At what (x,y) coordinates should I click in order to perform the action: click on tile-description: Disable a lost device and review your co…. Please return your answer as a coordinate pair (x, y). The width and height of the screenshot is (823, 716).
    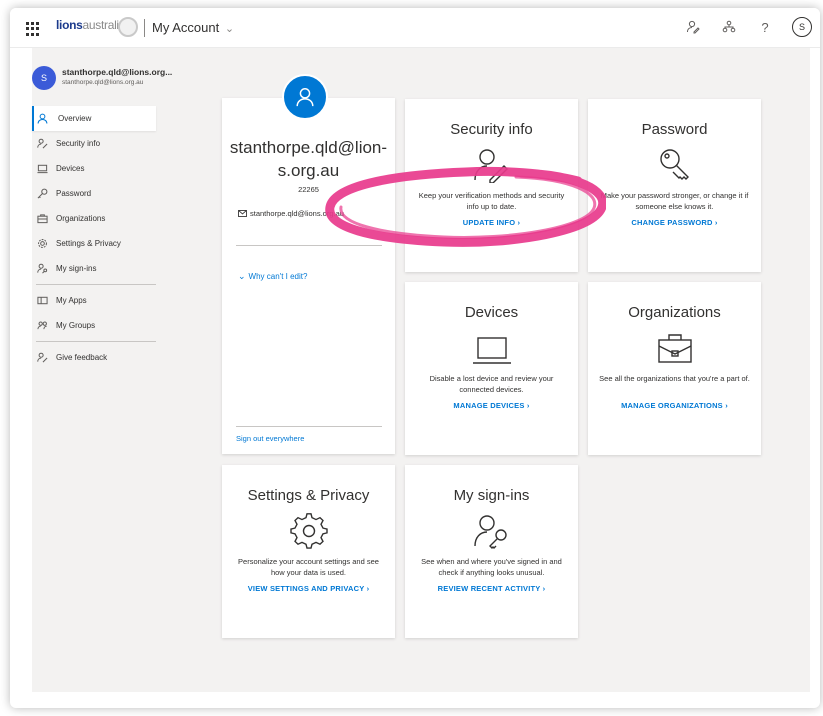
    Looking at the image, I should click on (491, 384).